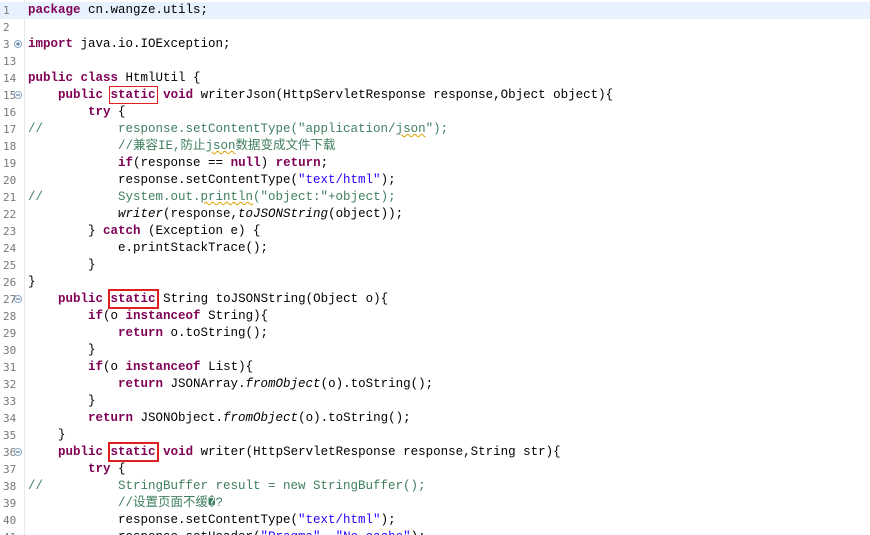 This screenshot has width=870, height=535. What do you see at coordinates (435, 316) in the screenshot?
I see `code-line: 28 if(o instanceof String){` at bounding box center [435, 316].